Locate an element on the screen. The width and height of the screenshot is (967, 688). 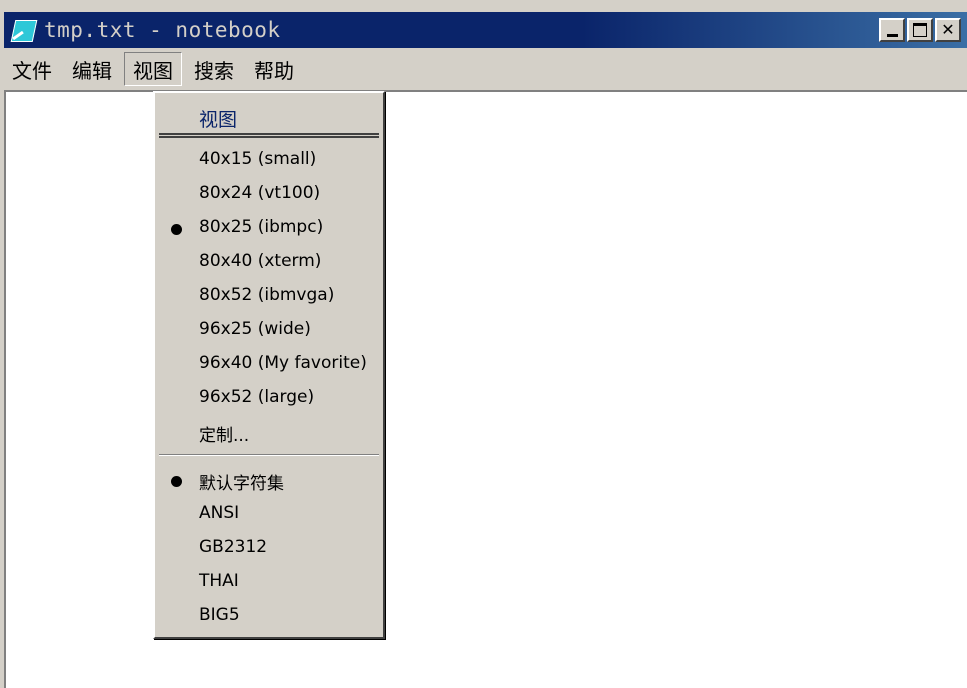
menu-item-size-vt100: 80x24 (vt100) is located at coordinates (269, 195).